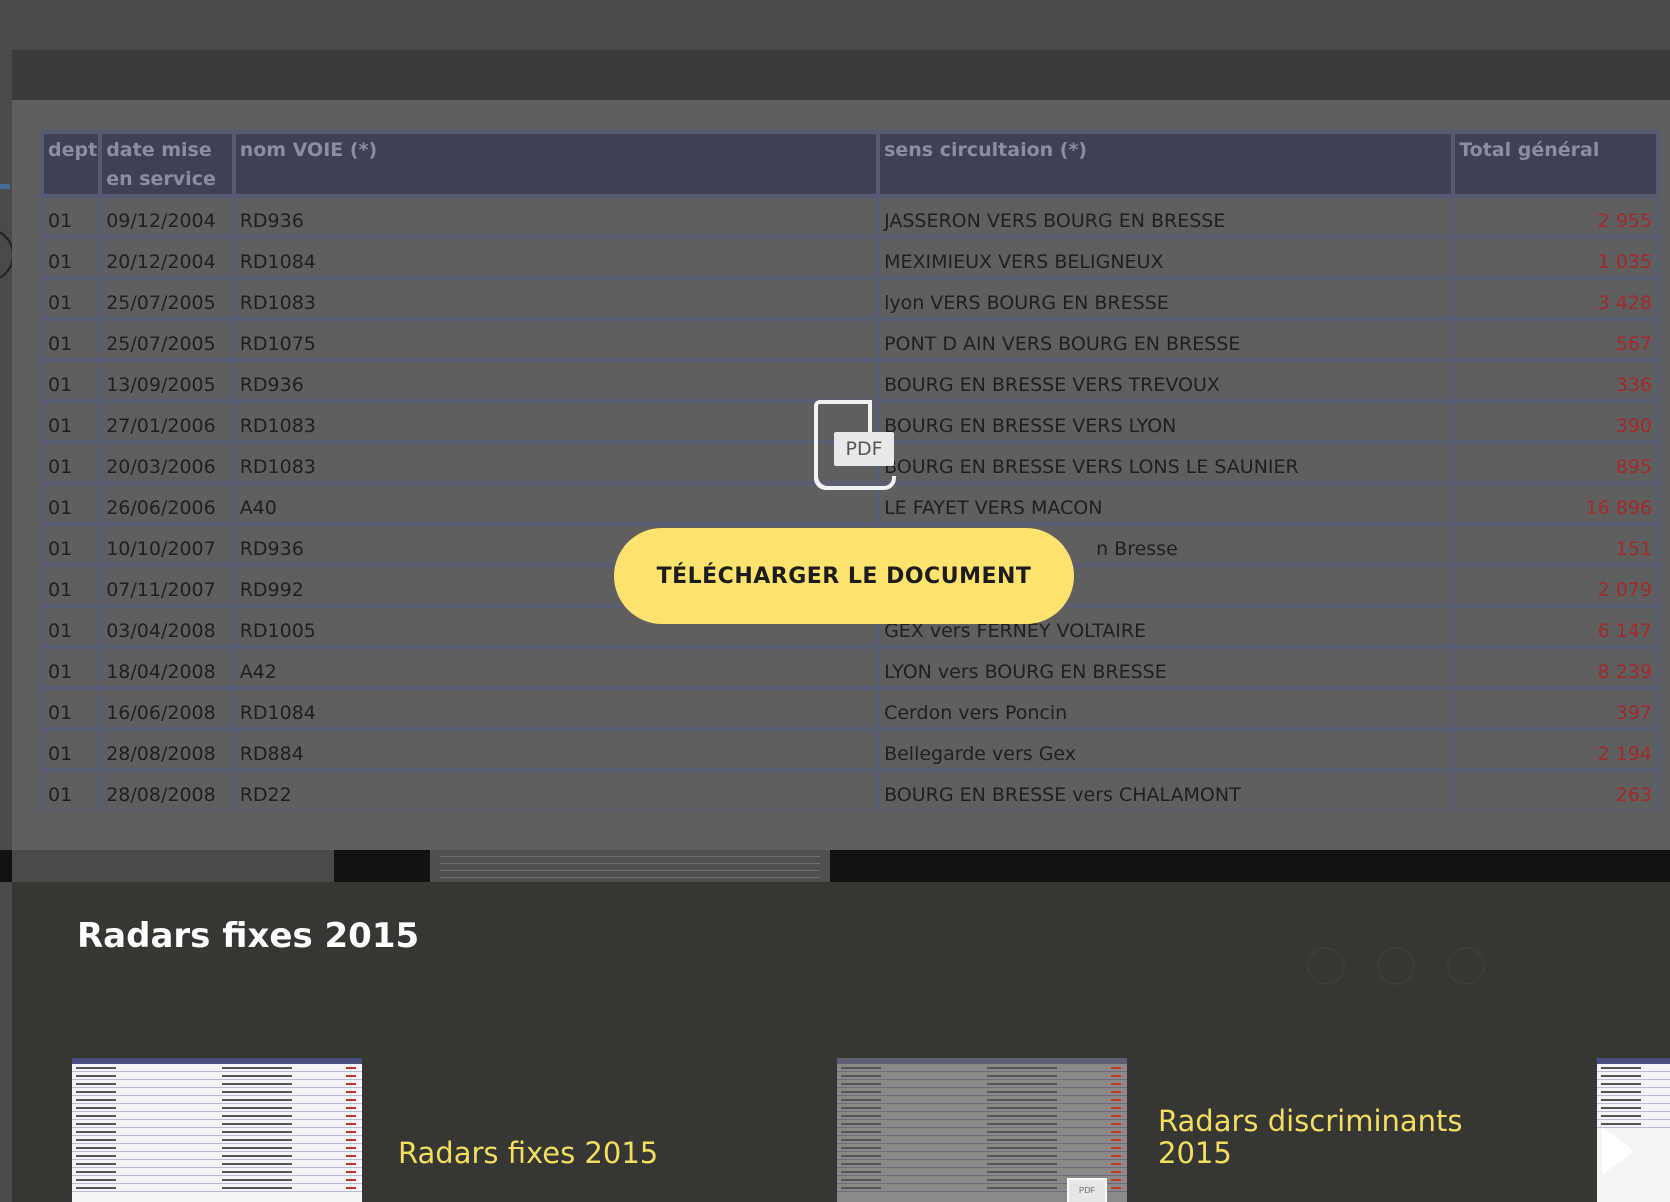 Image resolution: width=1670 pixels, height=1202 pixels. What do you see at coordinates (1195, 1153) in the screenshot?
I see `related-doc-title-2-line2: 2015` at bounding box center [1195, 1153].